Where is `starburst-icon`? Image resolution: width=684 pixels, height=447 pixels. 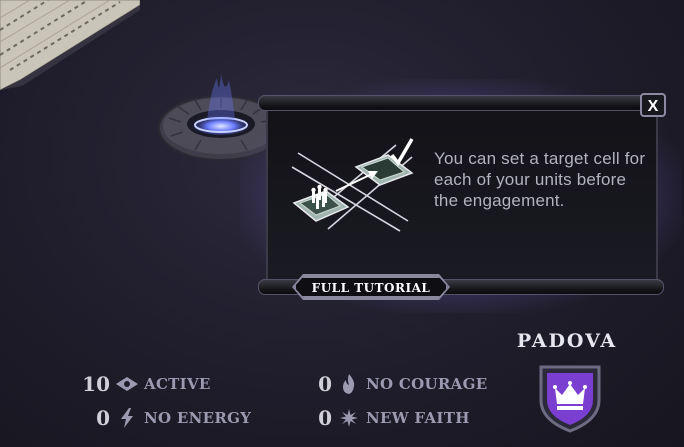 starburst-icon is located at coordinates (349, 418).